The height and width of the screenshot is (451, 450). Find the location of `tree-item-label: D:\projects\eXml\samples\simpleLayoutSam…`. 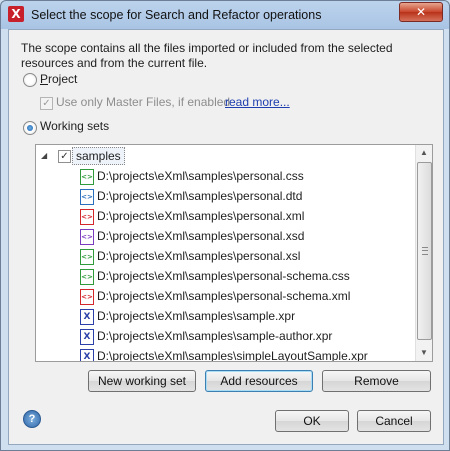

tree-item-label: D:\projects\eXml\samples\simpleLayoutSam… is located at coordinates (232, 355).